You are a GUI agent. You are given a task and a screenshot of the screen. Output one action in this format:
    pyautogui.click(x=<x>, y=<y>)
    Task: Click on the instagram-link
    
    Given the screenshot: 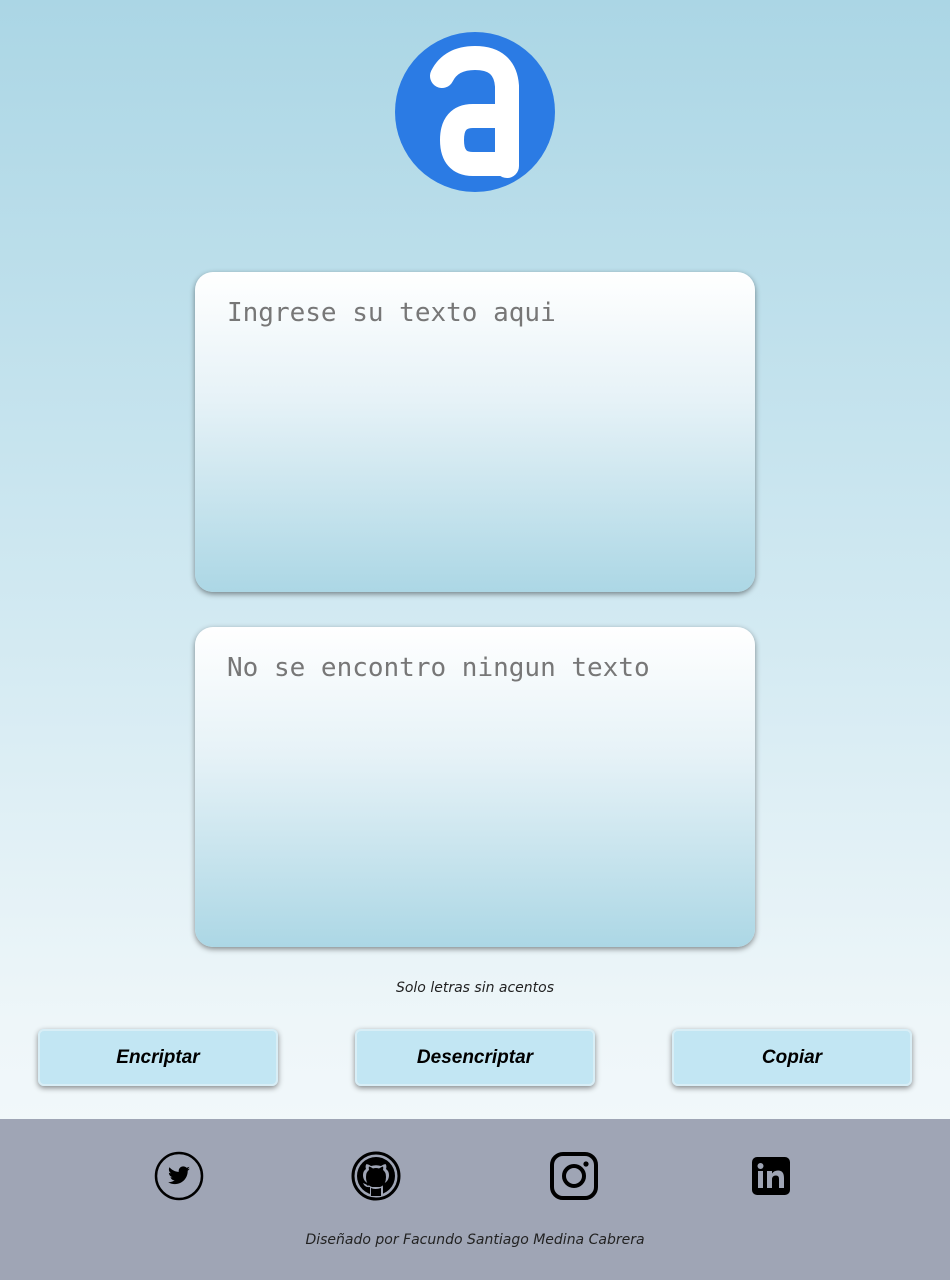 What is the action you would take?
    pyautogui.click(x=574, y=1176)
    